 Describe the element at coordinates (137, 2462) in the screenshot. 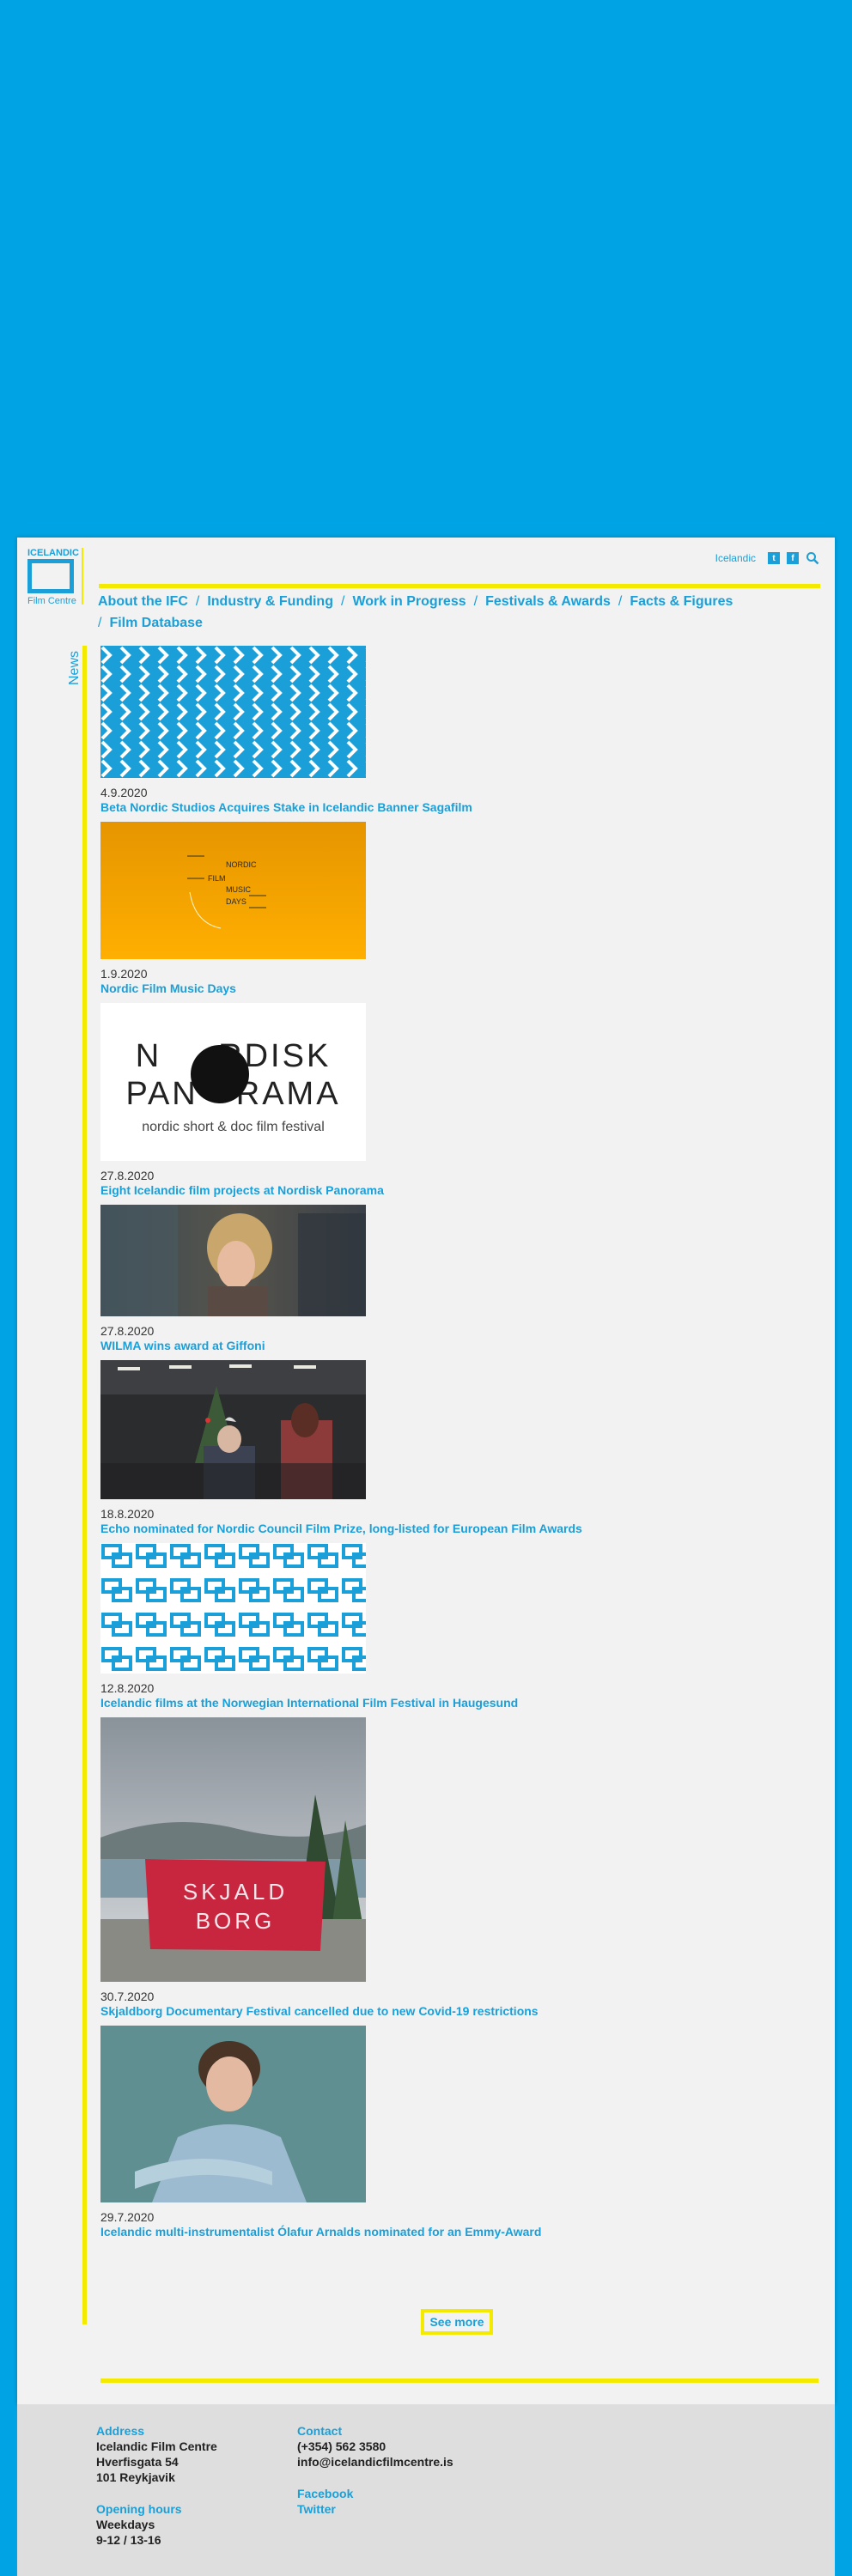

I see `footer-address-line: Hverfisgata 54` at that location.